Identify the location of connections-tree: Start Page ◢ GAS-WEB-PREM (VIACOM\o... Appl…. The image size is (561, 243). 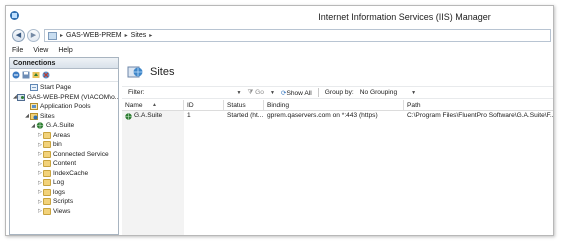
(64, 149).